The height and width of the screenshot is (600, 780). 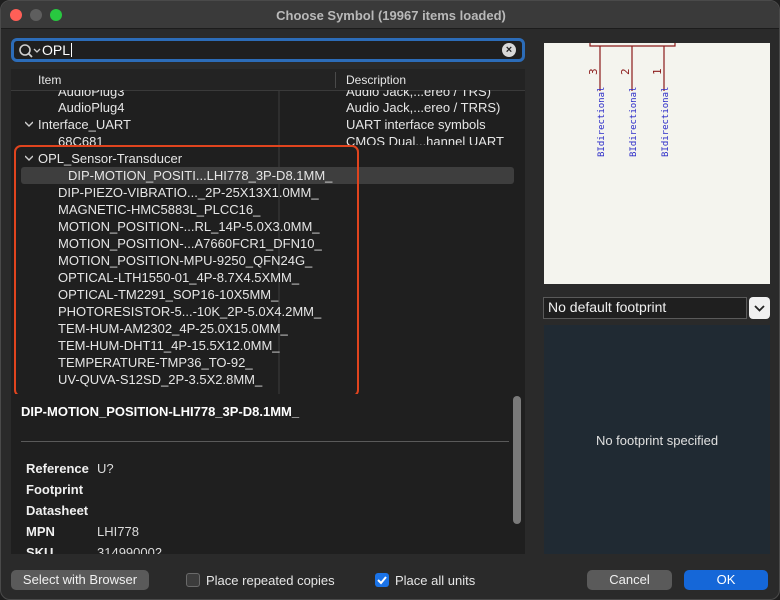 I want to click on footprint-dropdown-button, so click(x=759, y=308).